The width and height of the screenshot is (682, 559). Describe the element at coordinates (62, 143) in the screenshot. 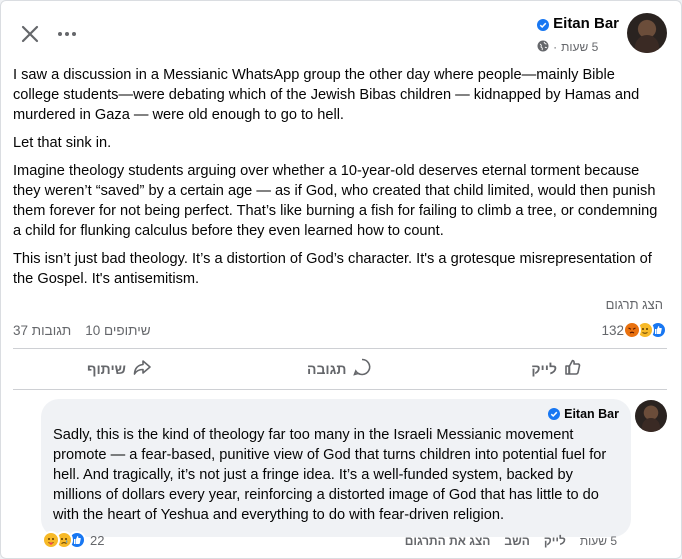

I see `post-paragraph: Let that sink in.` at that location.